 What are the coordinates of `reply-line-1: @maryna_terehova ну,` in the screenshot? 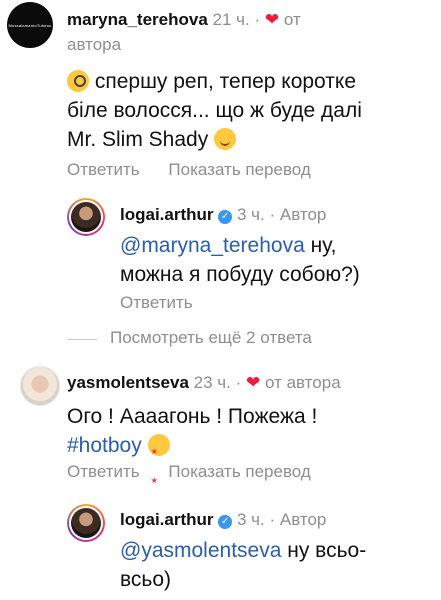 It's located at (240, 245).